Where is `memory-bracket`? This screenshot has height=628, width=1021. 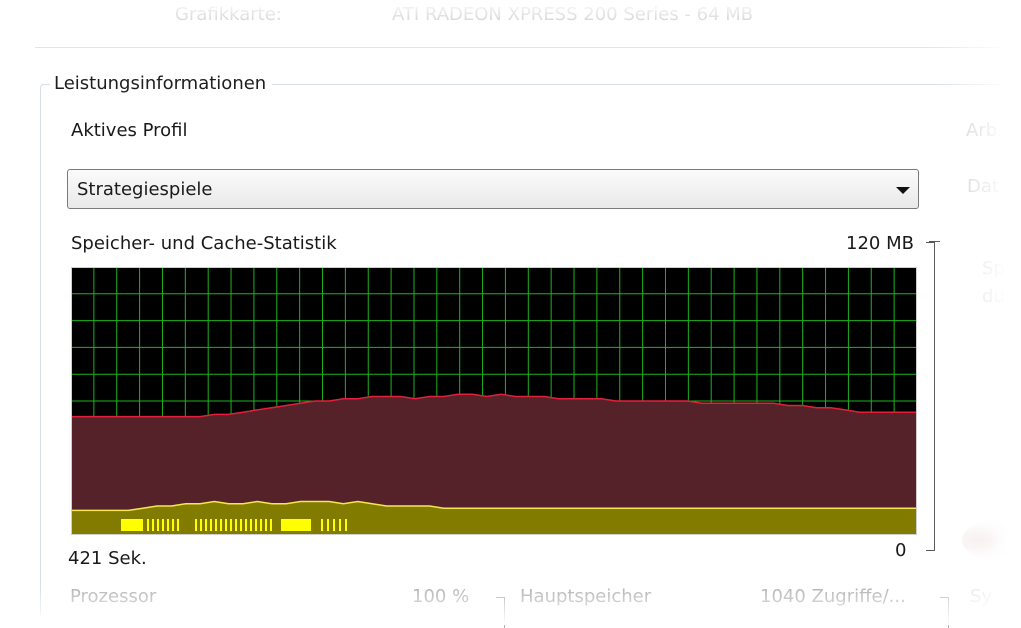 memory-bracket is located at coordinates (944, 612).